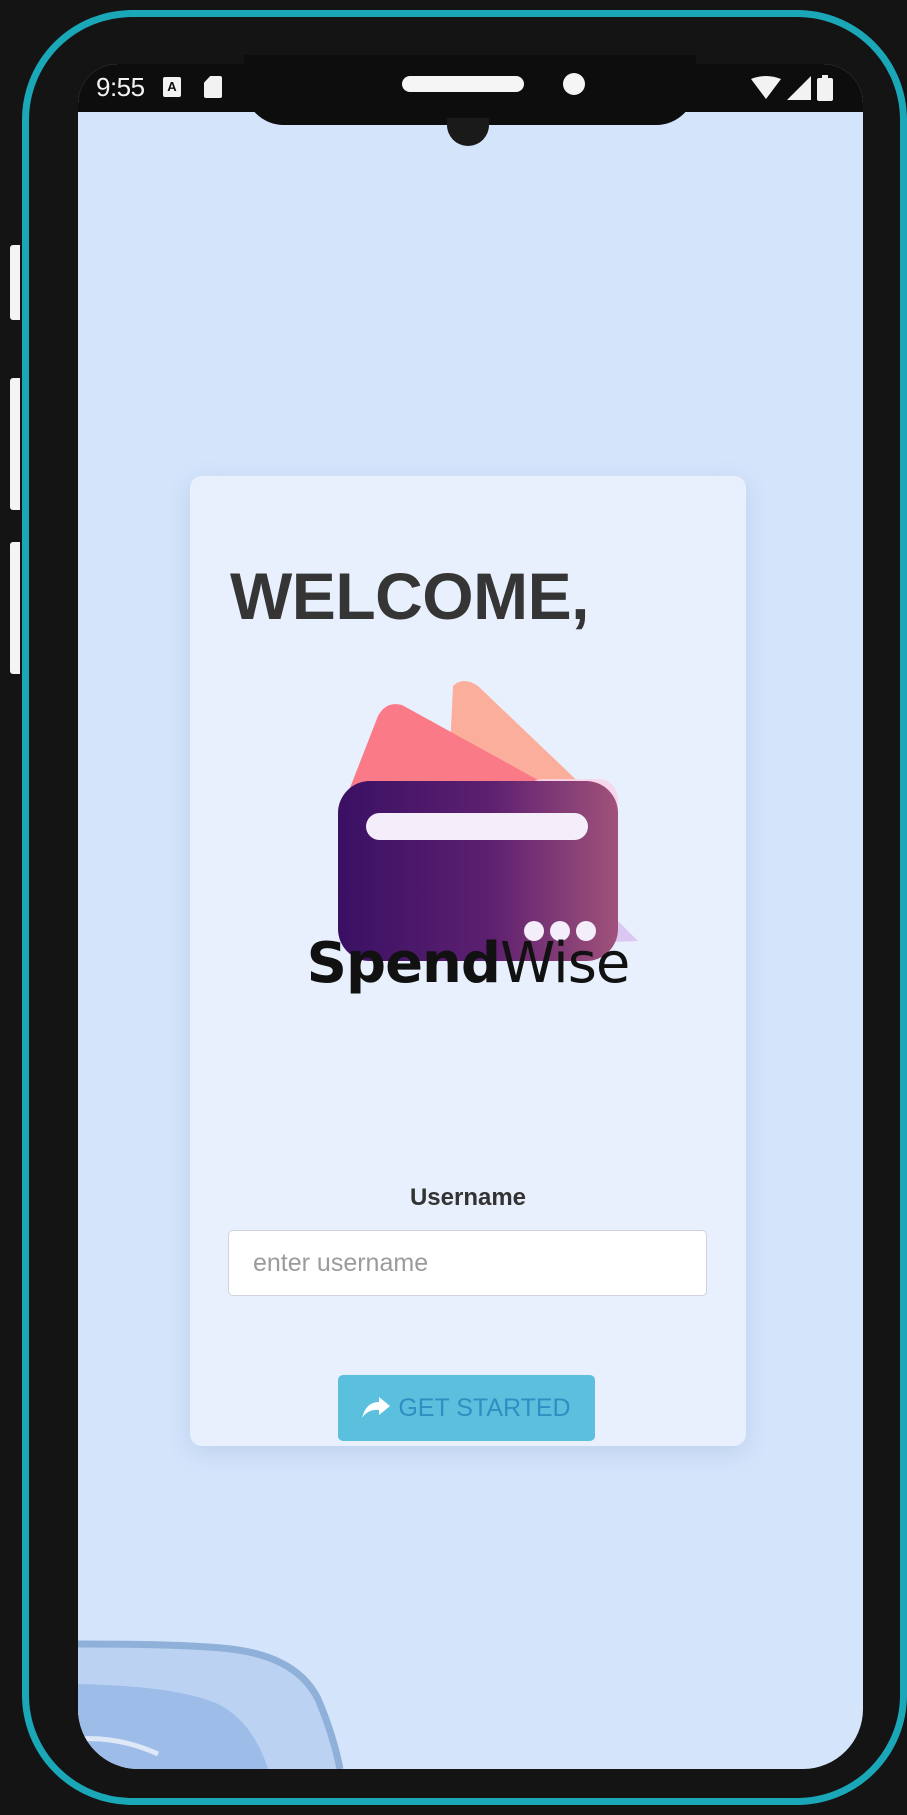  What do you see at coordinates (467, 1263) in the screenshot?
I see `username-input` at bounding box center [467, 1263].